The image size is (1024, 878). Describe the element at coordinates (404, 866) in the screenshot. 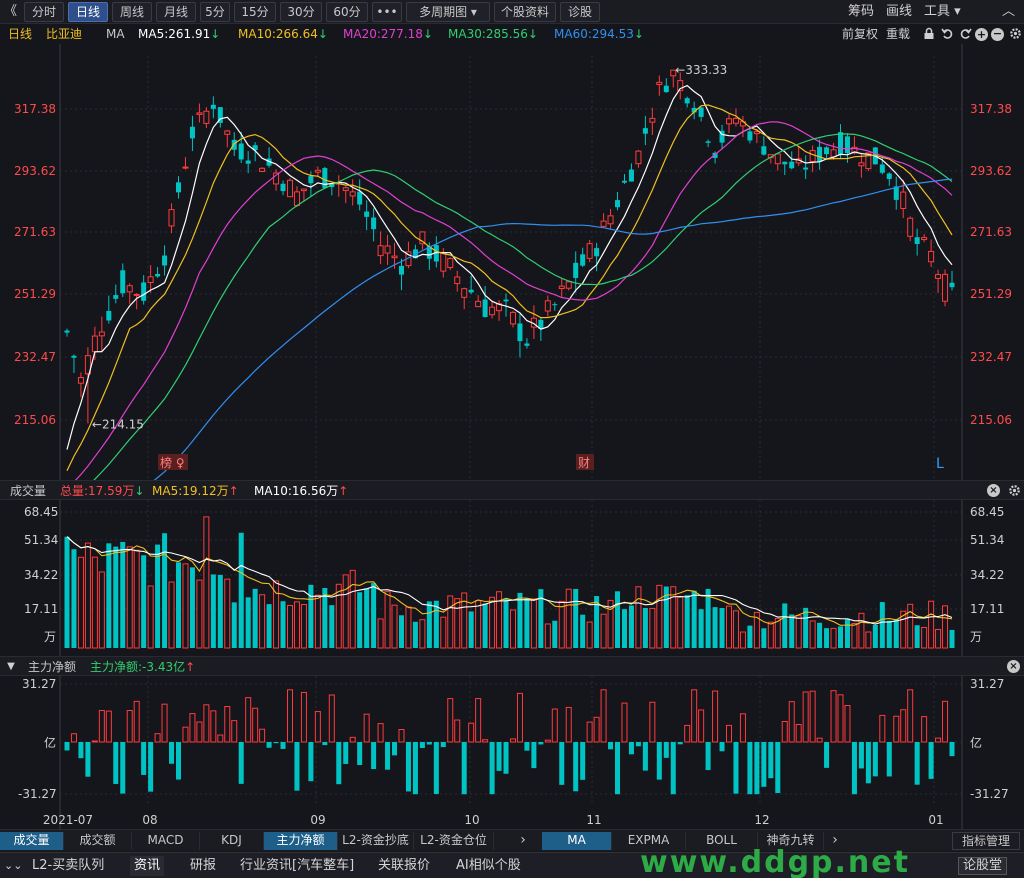

I see `info-tab-4: 关联报价` at that location.